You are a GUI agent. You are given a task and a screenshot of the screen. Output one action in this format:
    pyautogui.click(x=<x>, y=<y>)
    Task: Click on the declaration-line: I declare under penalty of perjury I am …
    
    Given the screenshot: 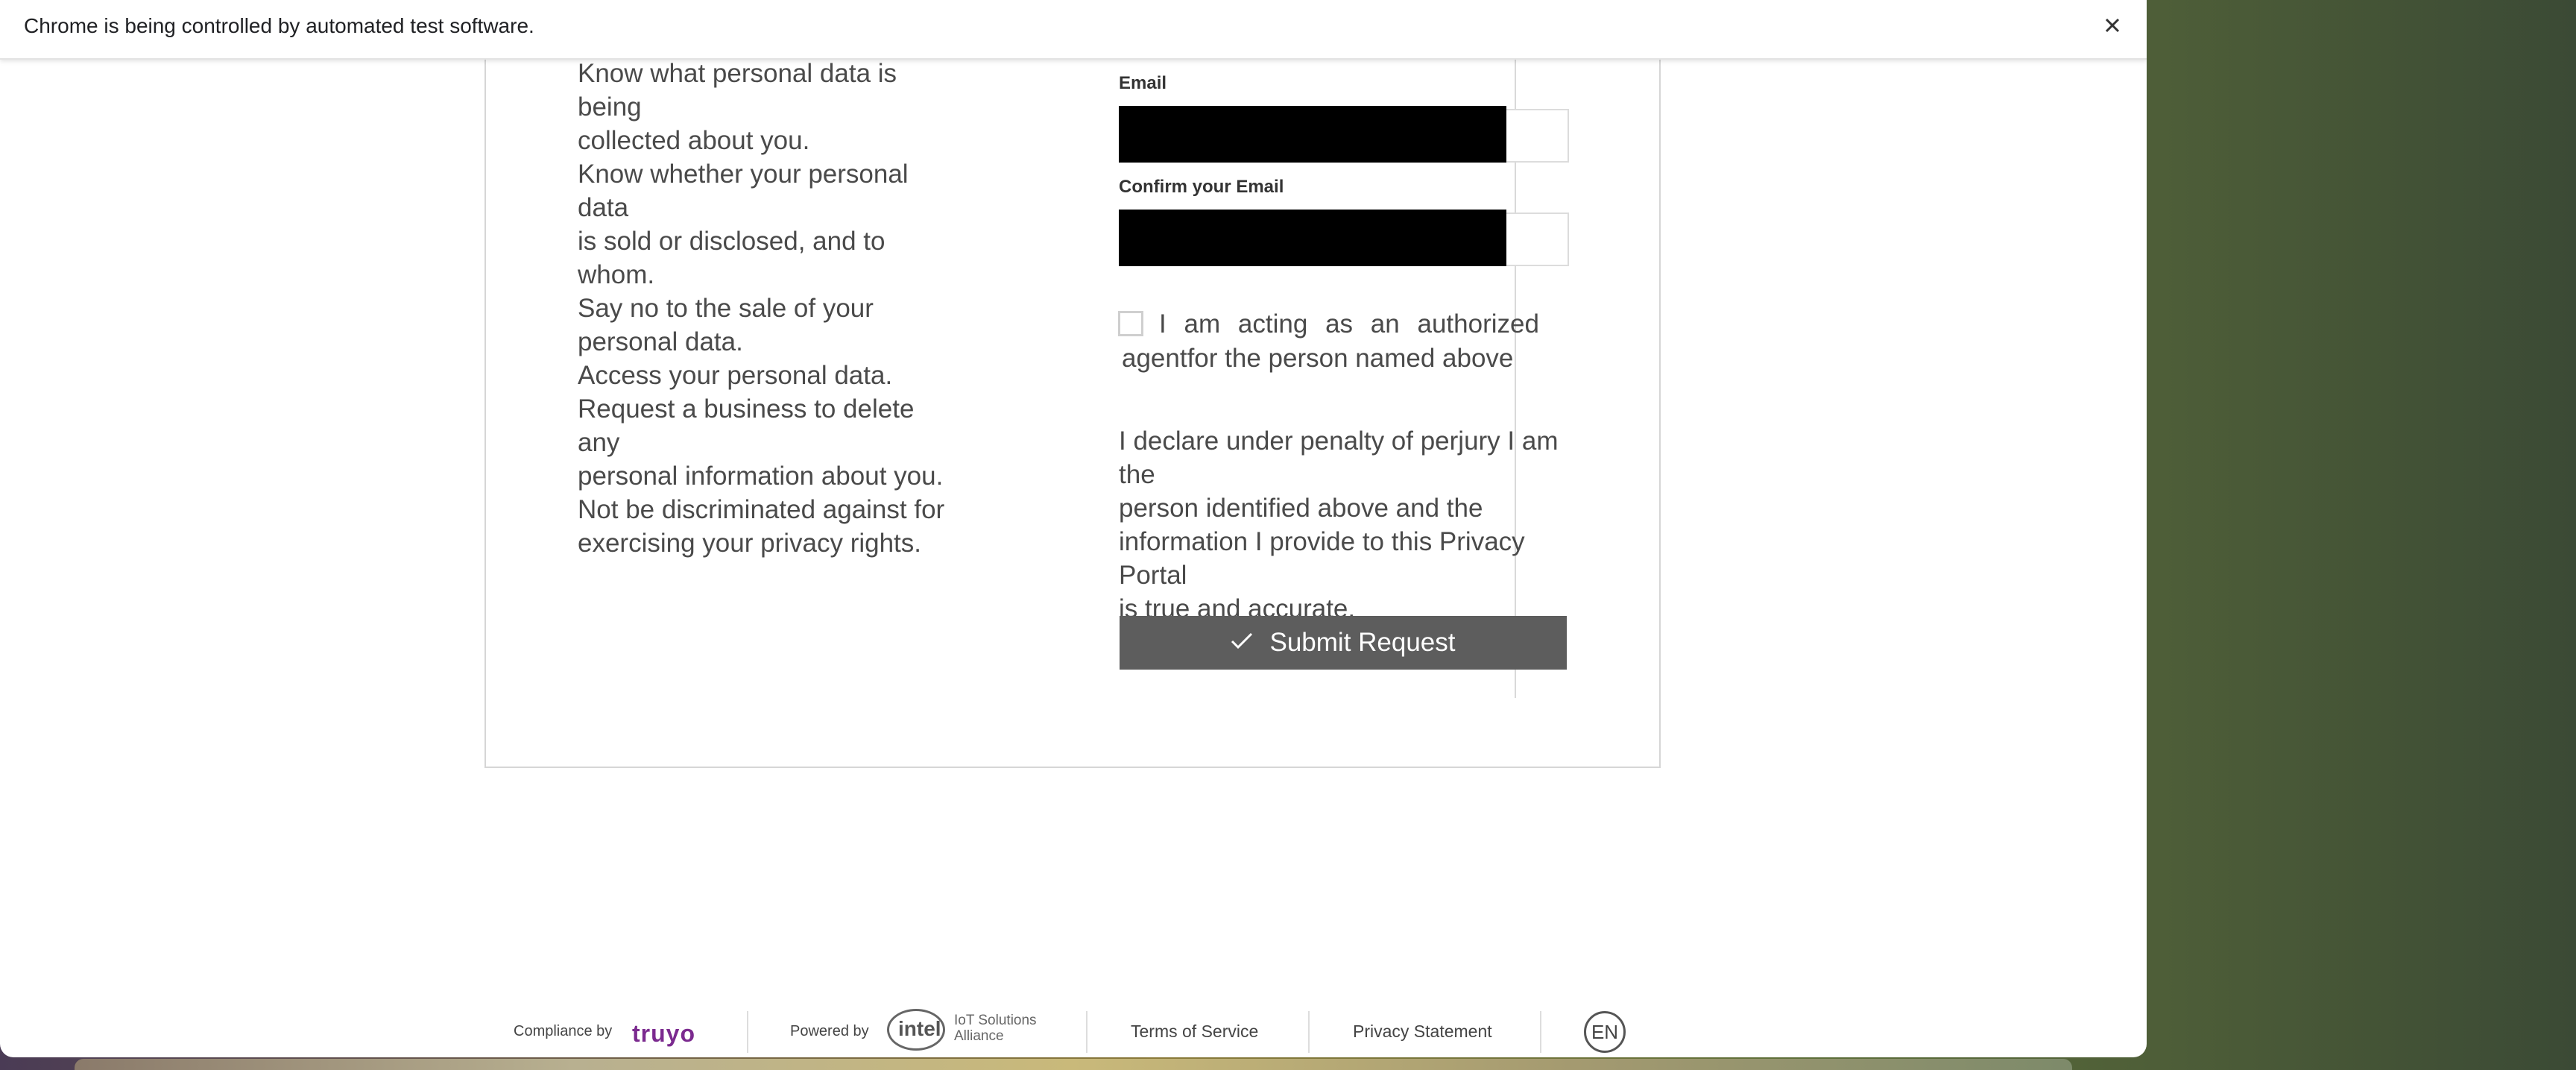 What is the action you would take?
    pyautogui.click(x=1339, y=458)
    